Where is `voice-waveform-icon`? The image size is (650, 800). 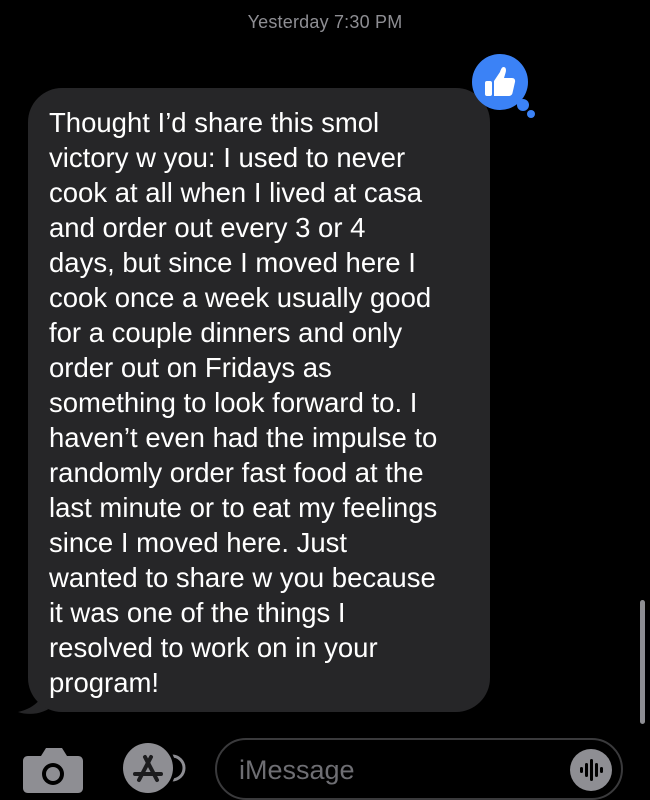 voice-waveform-icon is located at coordinates (591, 770).